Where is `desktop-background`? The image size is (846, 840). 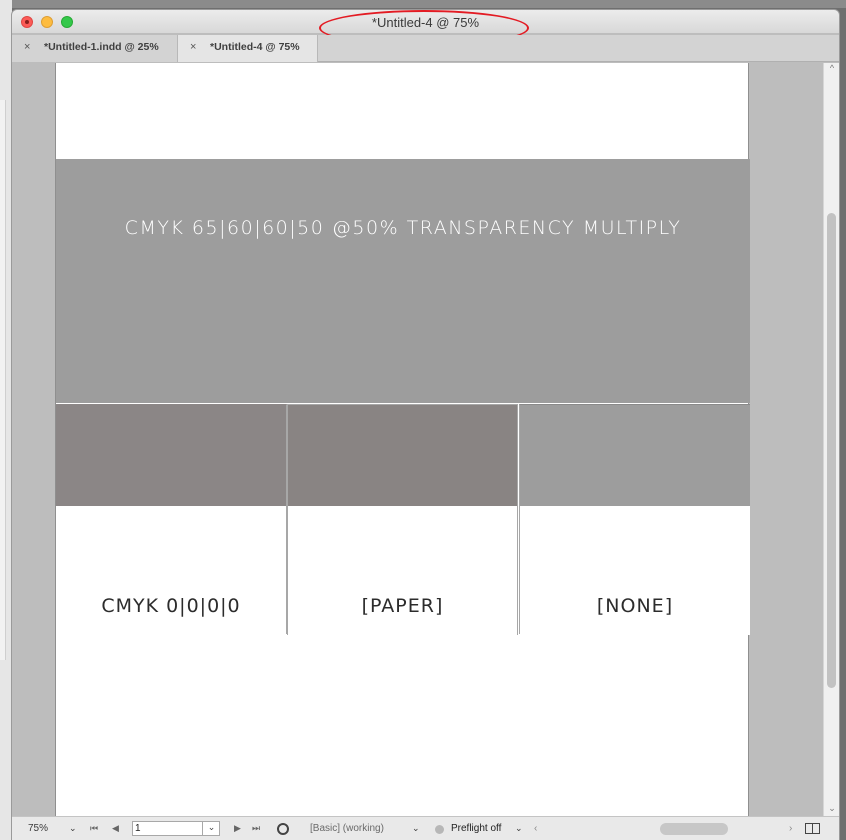 desktop-background is located at coordinates (423, 4).